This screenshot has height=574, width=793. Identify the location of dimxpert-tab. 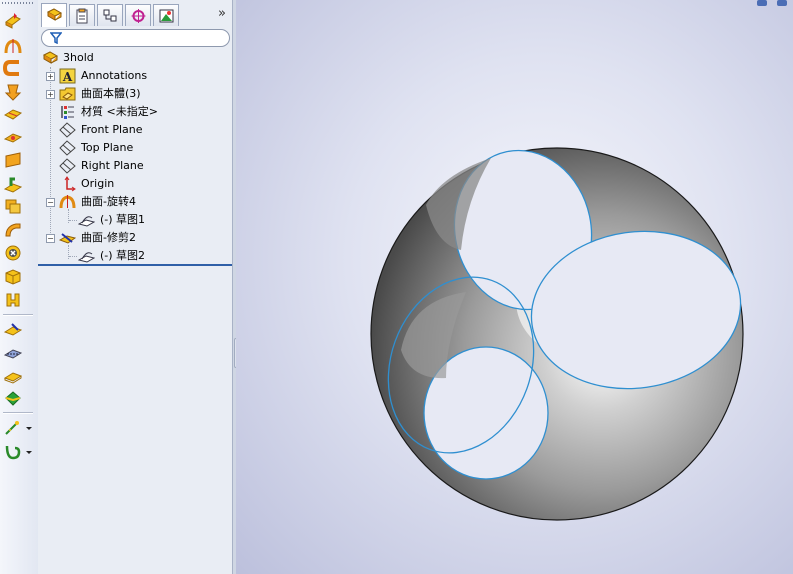
(138, 15).